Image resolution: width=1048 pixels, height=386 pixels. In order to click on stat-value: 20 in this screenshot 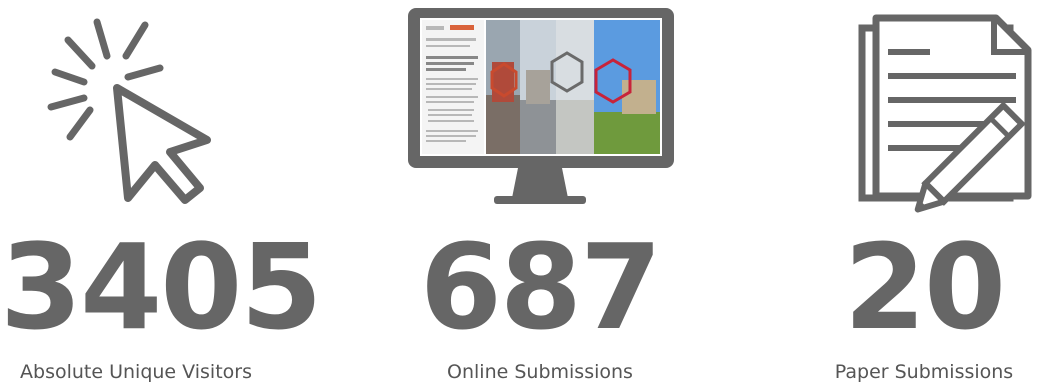, I will do `click(924, 287)`.